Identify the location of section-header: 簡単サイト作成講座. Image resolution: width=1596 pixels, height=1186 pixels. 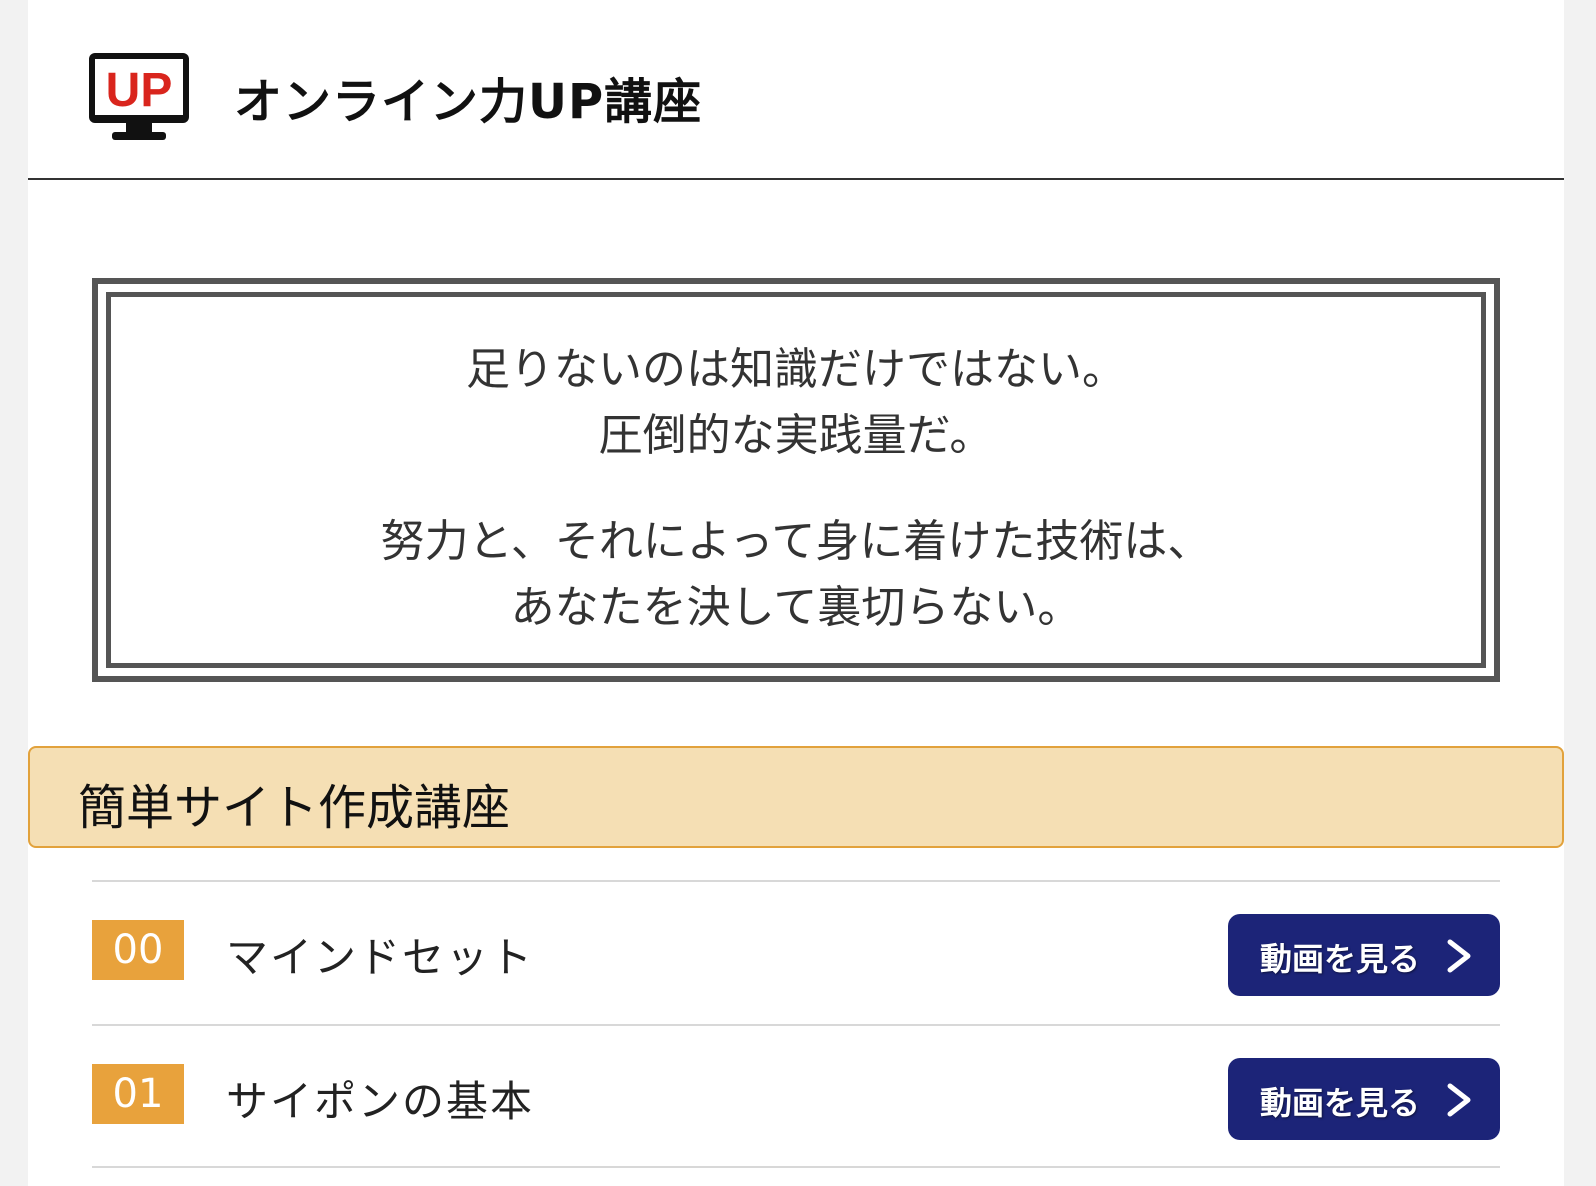
(796, 797).